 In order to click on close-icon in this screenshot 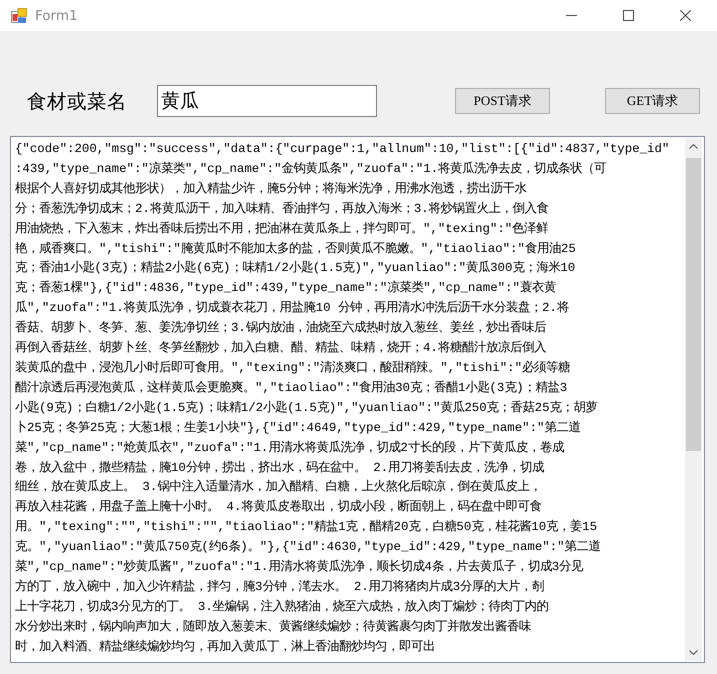, I will do `click(685, 15)`.